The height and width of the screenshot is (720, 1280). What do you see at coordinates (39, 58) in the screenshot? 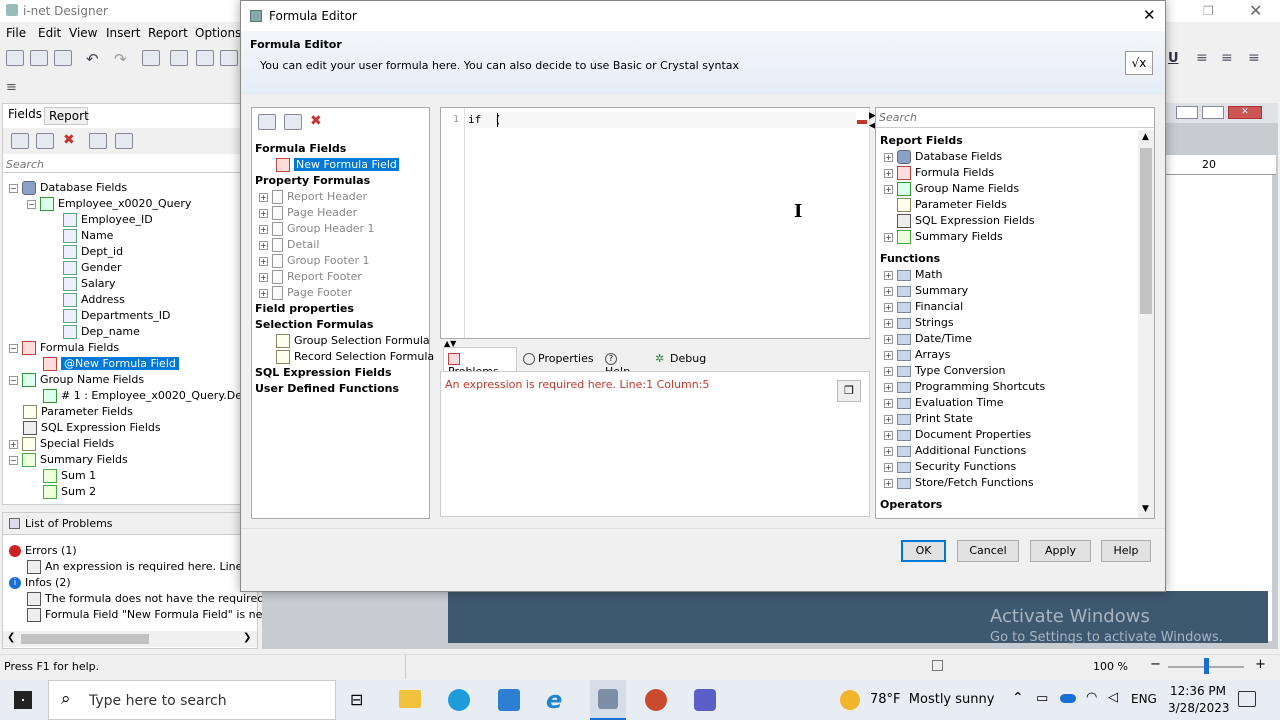
I see `open-icon` at bounding box center [39, 58].